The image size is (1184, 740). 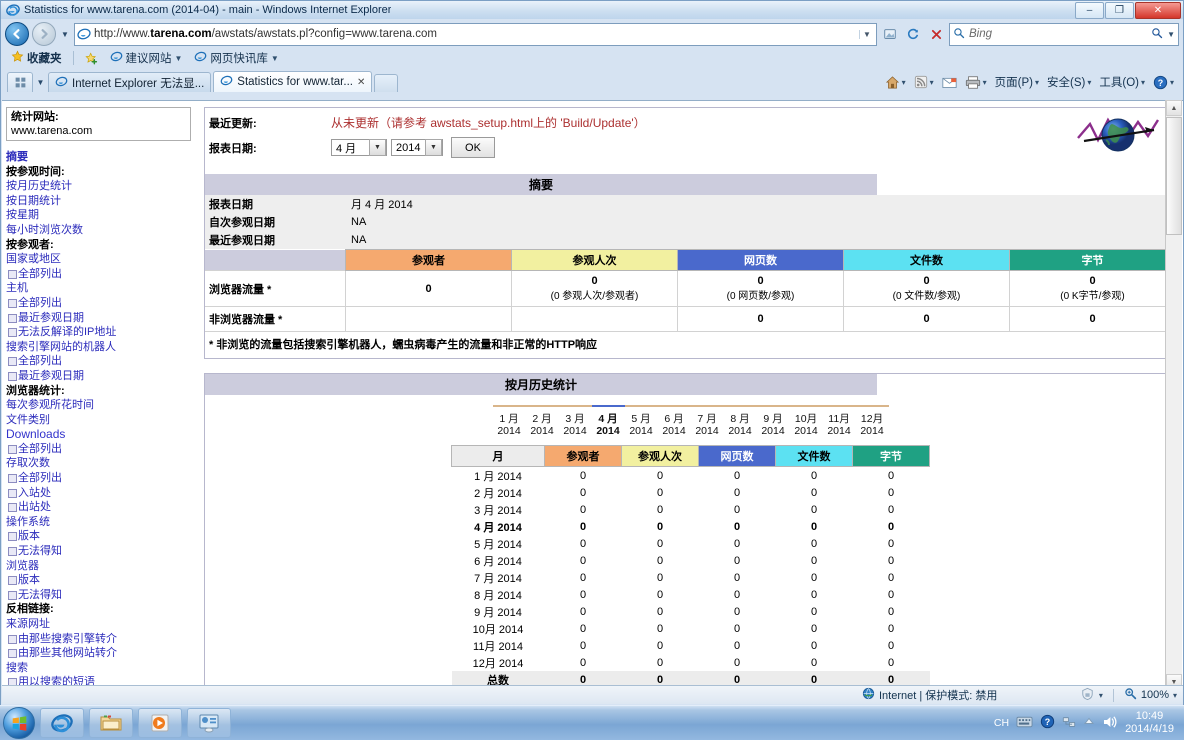 What do you see at coordinates (1155, 695) in the screenshot?
I see `zoom-level-label: 100%` at bounding box center [1155, 695].